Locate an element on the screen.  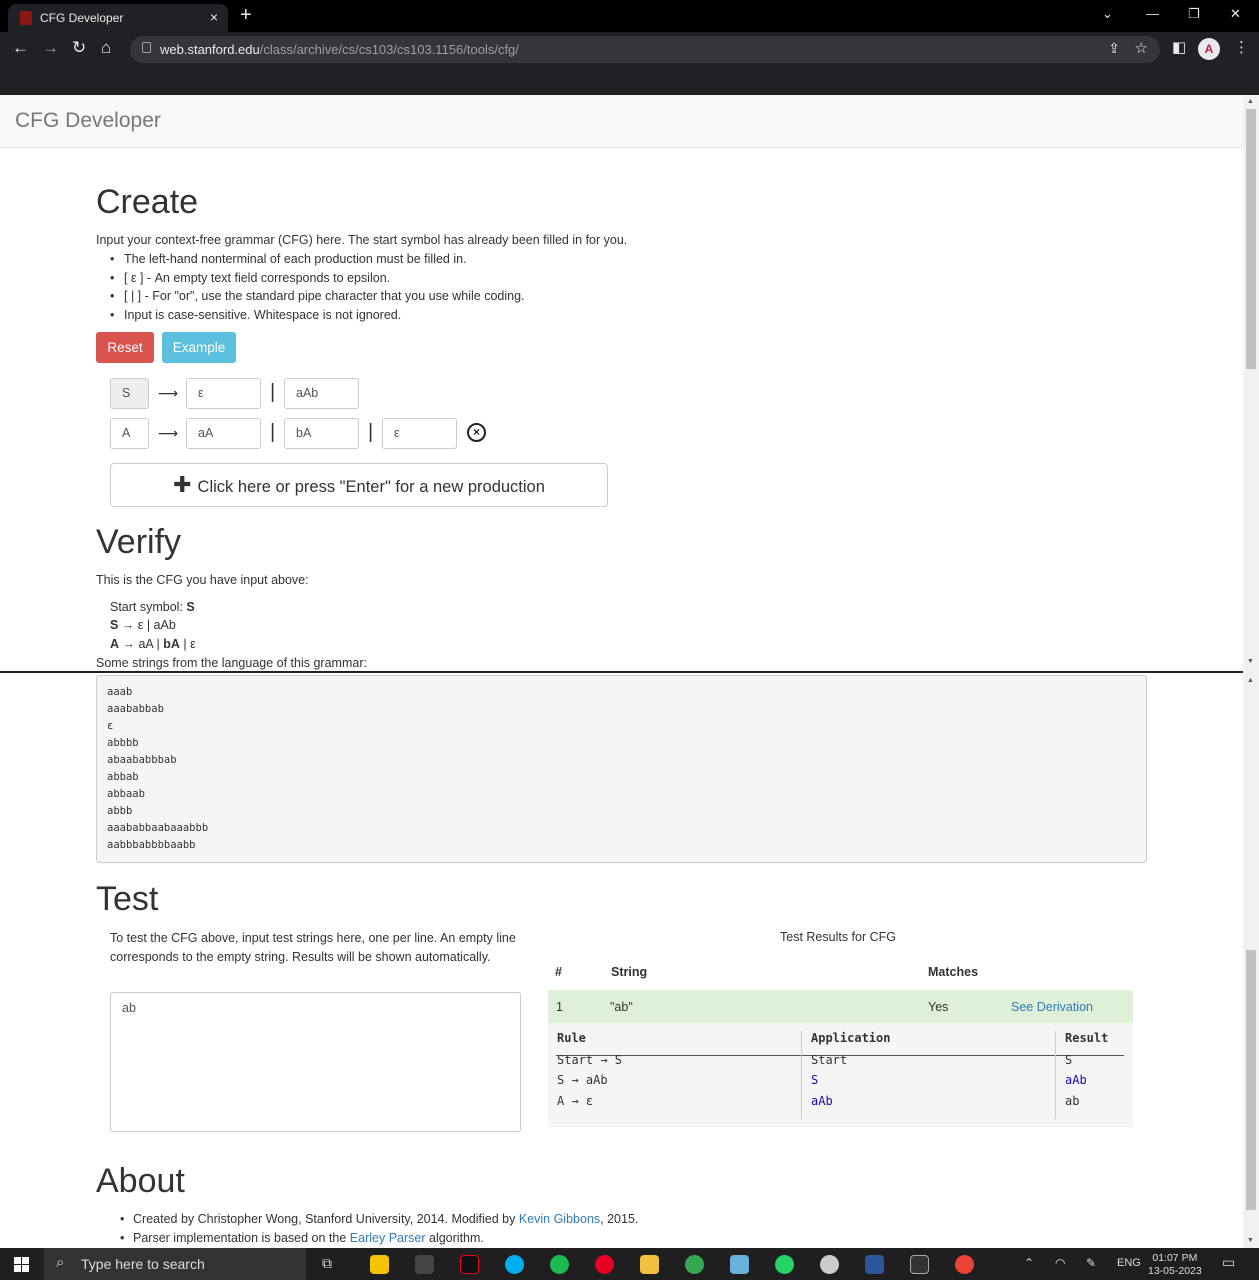
sticky-notes-icon is located at coordinates (379, 1264).